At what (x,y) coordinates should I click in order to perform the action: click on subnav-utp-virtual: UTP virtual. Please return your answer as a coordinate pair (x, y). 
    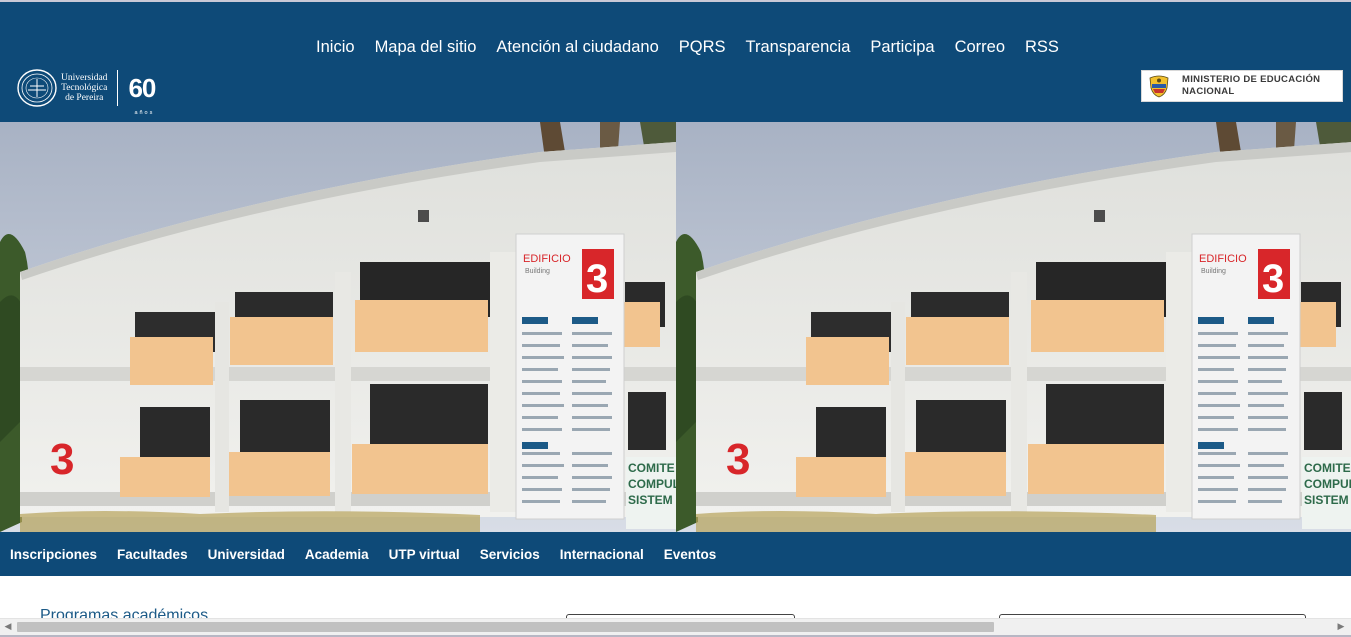
    Looking at the image, I should click on (424, 554).